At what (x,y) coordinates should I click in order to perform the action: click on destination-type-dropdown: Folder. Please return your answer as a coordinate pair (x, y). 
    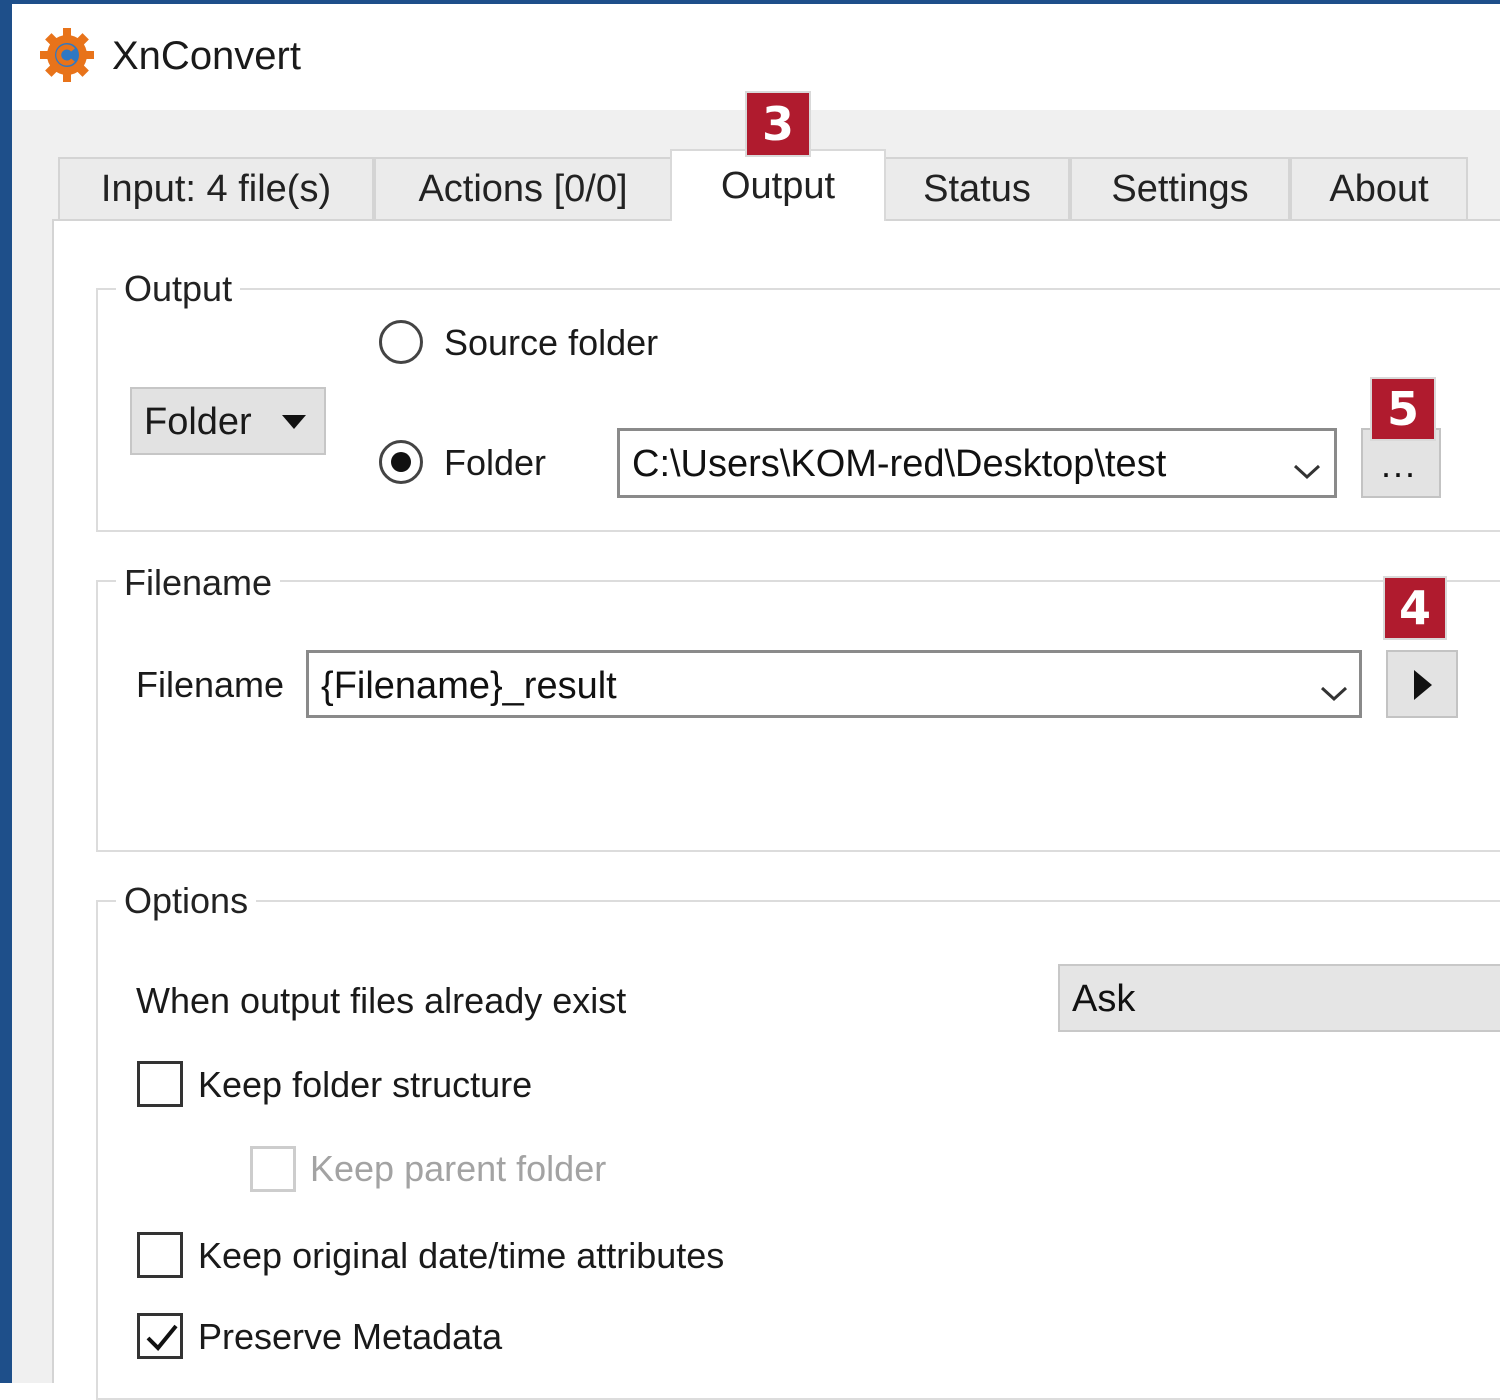
    Looking at the image, I should click on (228, 421).